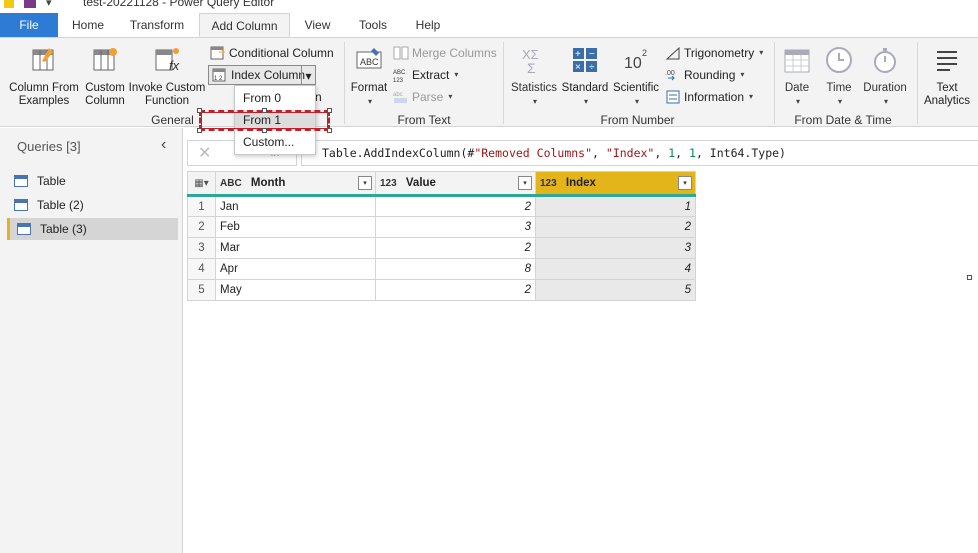  Describe the element at coordinates (710, 75) in the screenshot. I see `rounding-label: Rounding` at that location.